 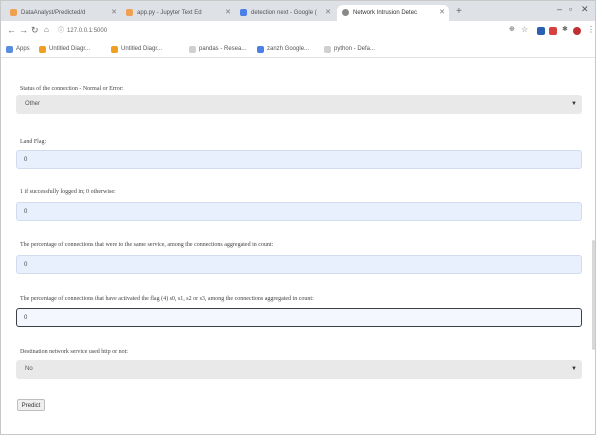 I want to click on tab-app-py: app.py - Jupyter Text Ed ✕, so click(x=178, y=13).